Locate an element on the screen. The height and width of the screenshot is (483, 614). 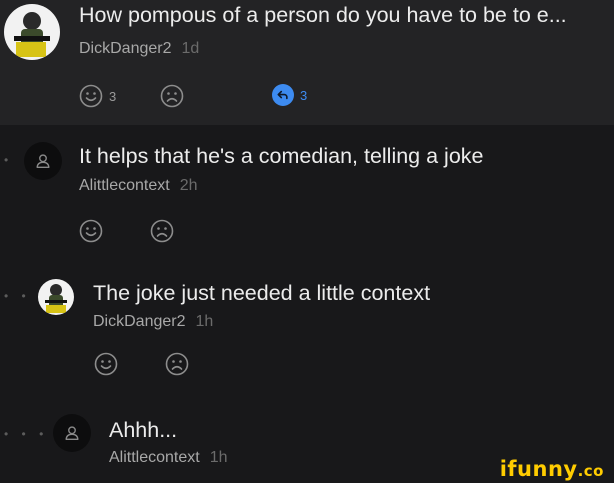
post-meta: DickDanger2 1d is located at coordinates (139, 49).